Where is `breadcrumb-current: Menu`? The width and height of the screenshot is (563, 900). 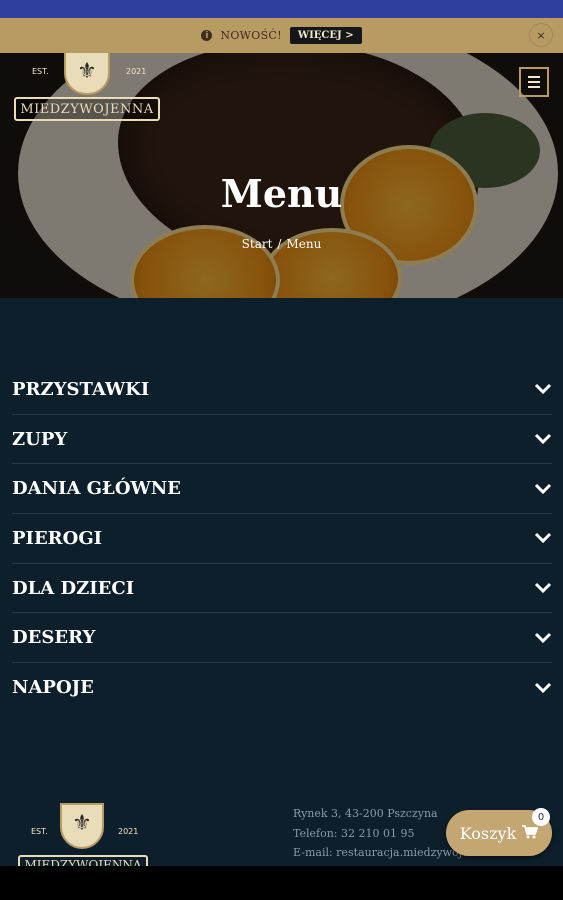
breadcrumb-current: Menu is located at coordinates (304, 244).